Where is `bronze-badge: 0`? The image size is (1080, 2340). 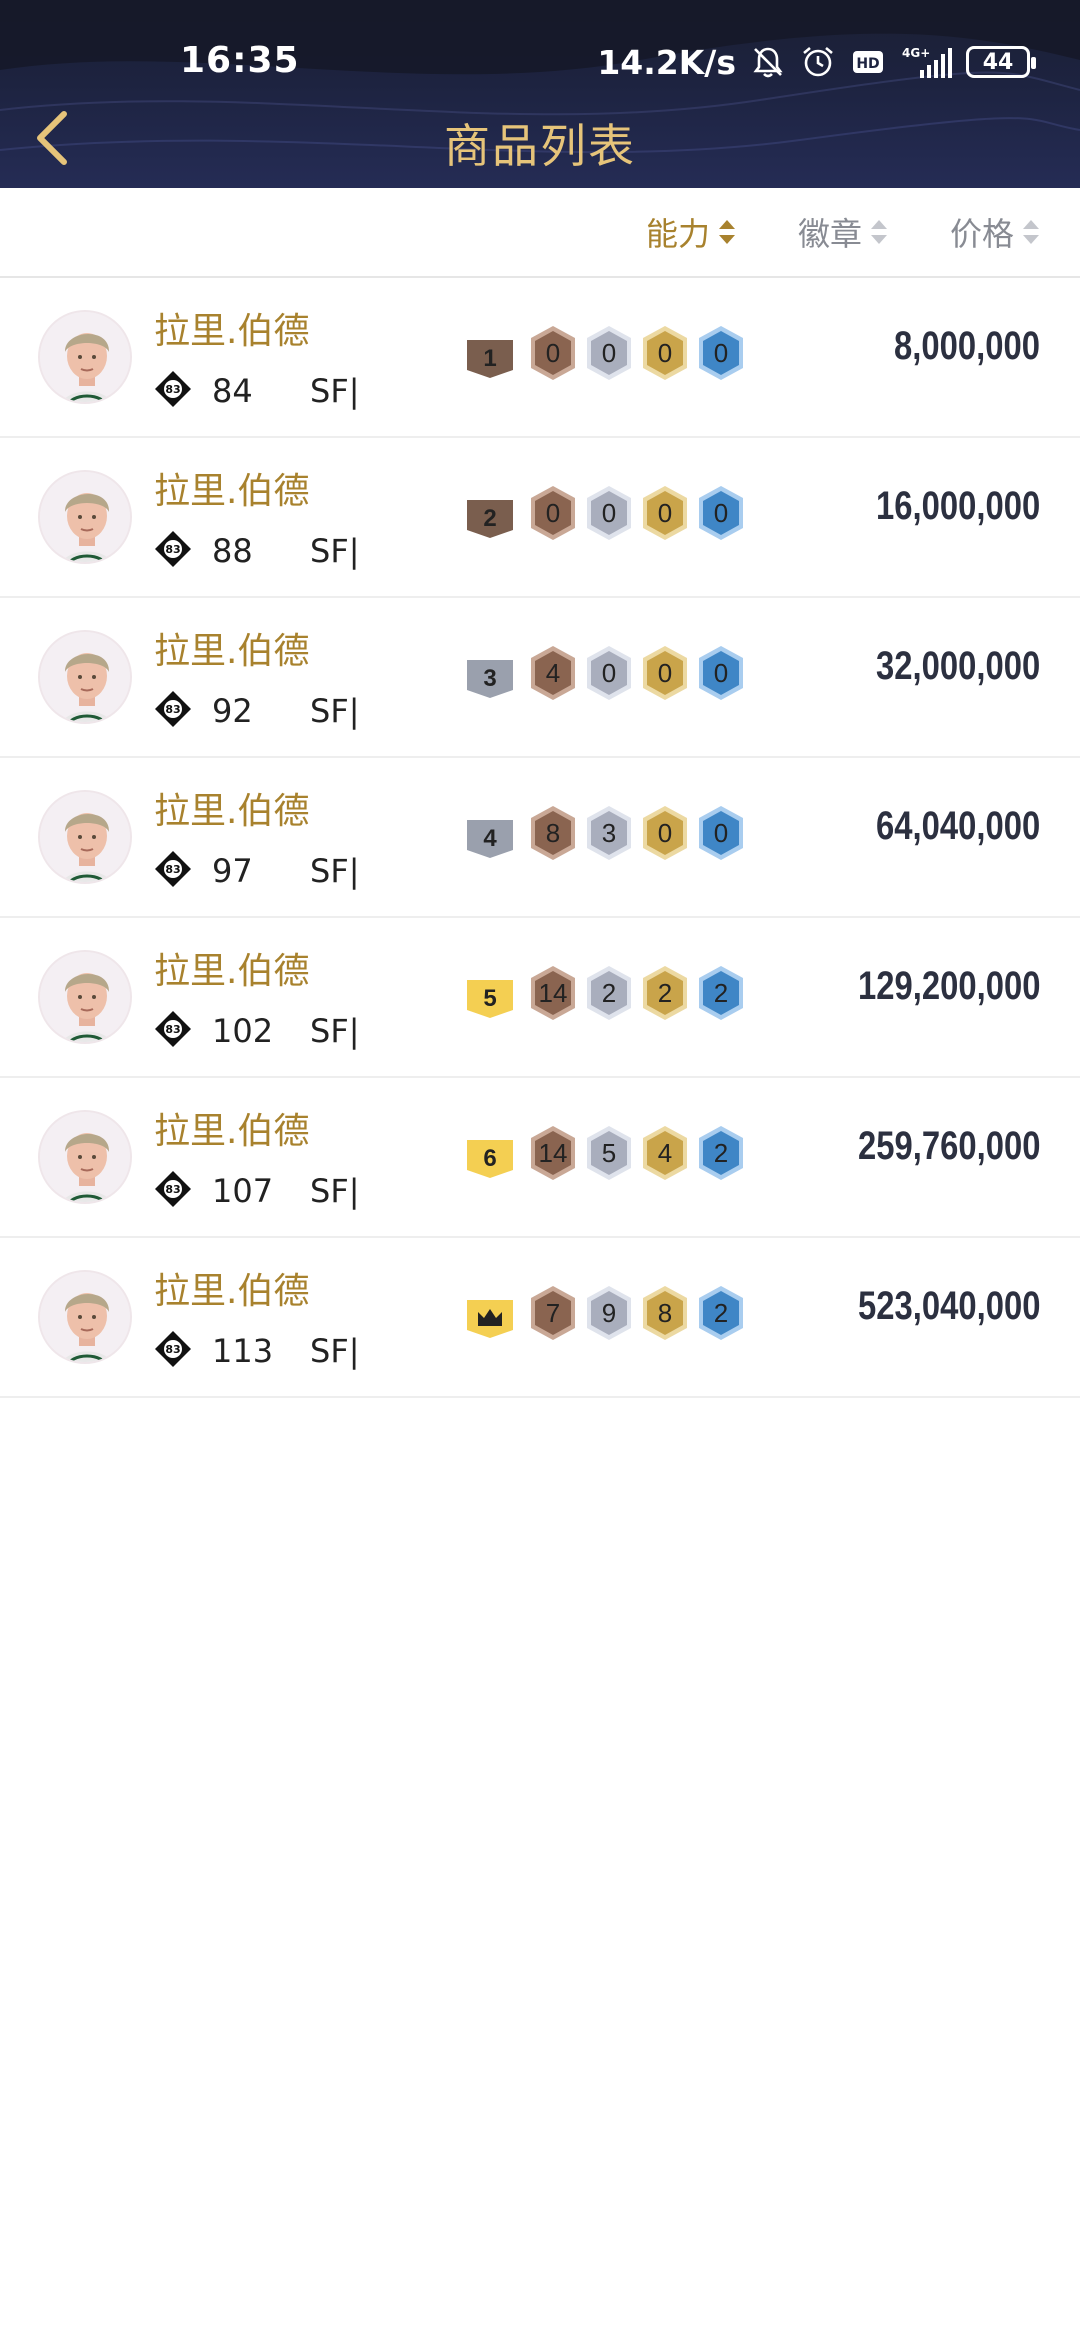 bronze-badge: 0 is located at coordinates (553, 353).